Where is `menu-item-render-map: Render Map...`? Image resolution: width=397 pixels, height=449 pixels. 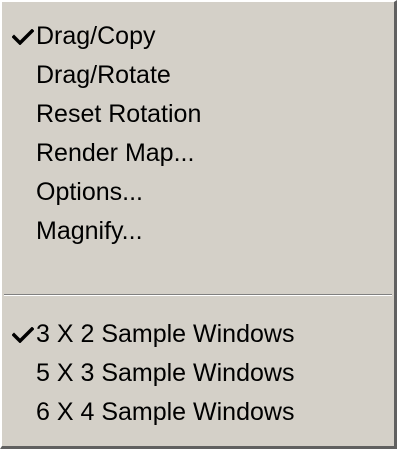 menu-item-render-map: Render Map... is located at coordinates (198, 153).